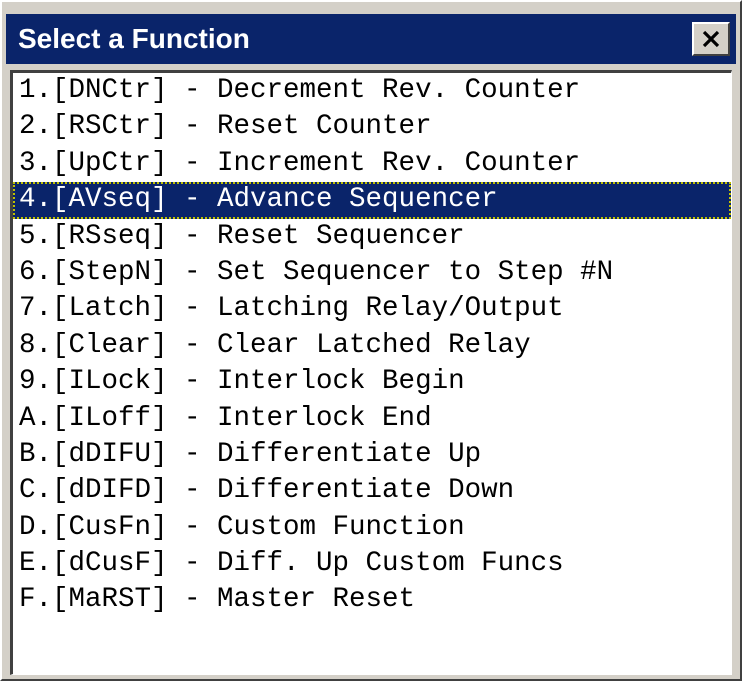 The image size is (742, 681). I want to click on list-item-latch: 7.[Latch] - Latching Relay/Output, so click(372, 309).